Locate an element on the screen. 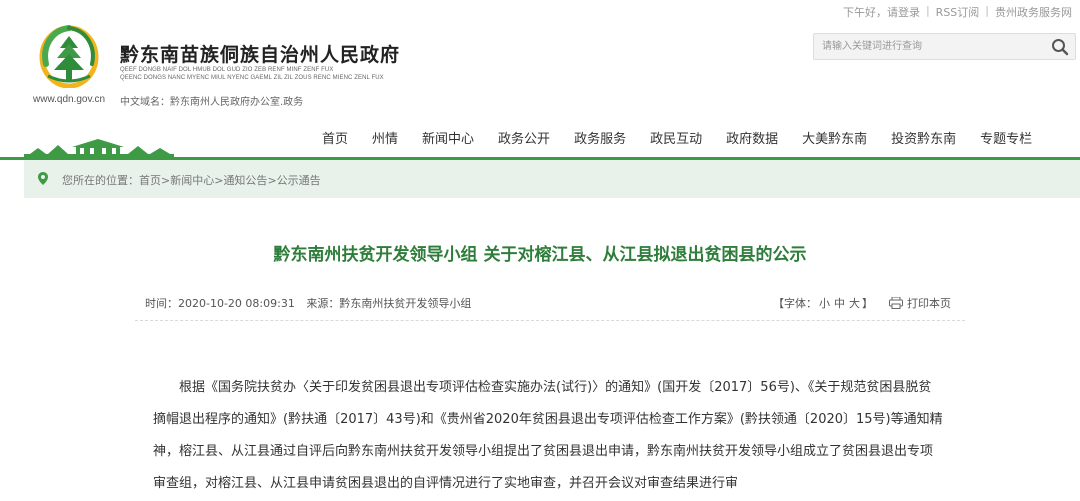 The width and height of the screenshot is (1080, 501). breadcrumb-bar: 您所在的位置：首页>新闻中心>通知公告>公示通告 is located at coordinates (552, 179).